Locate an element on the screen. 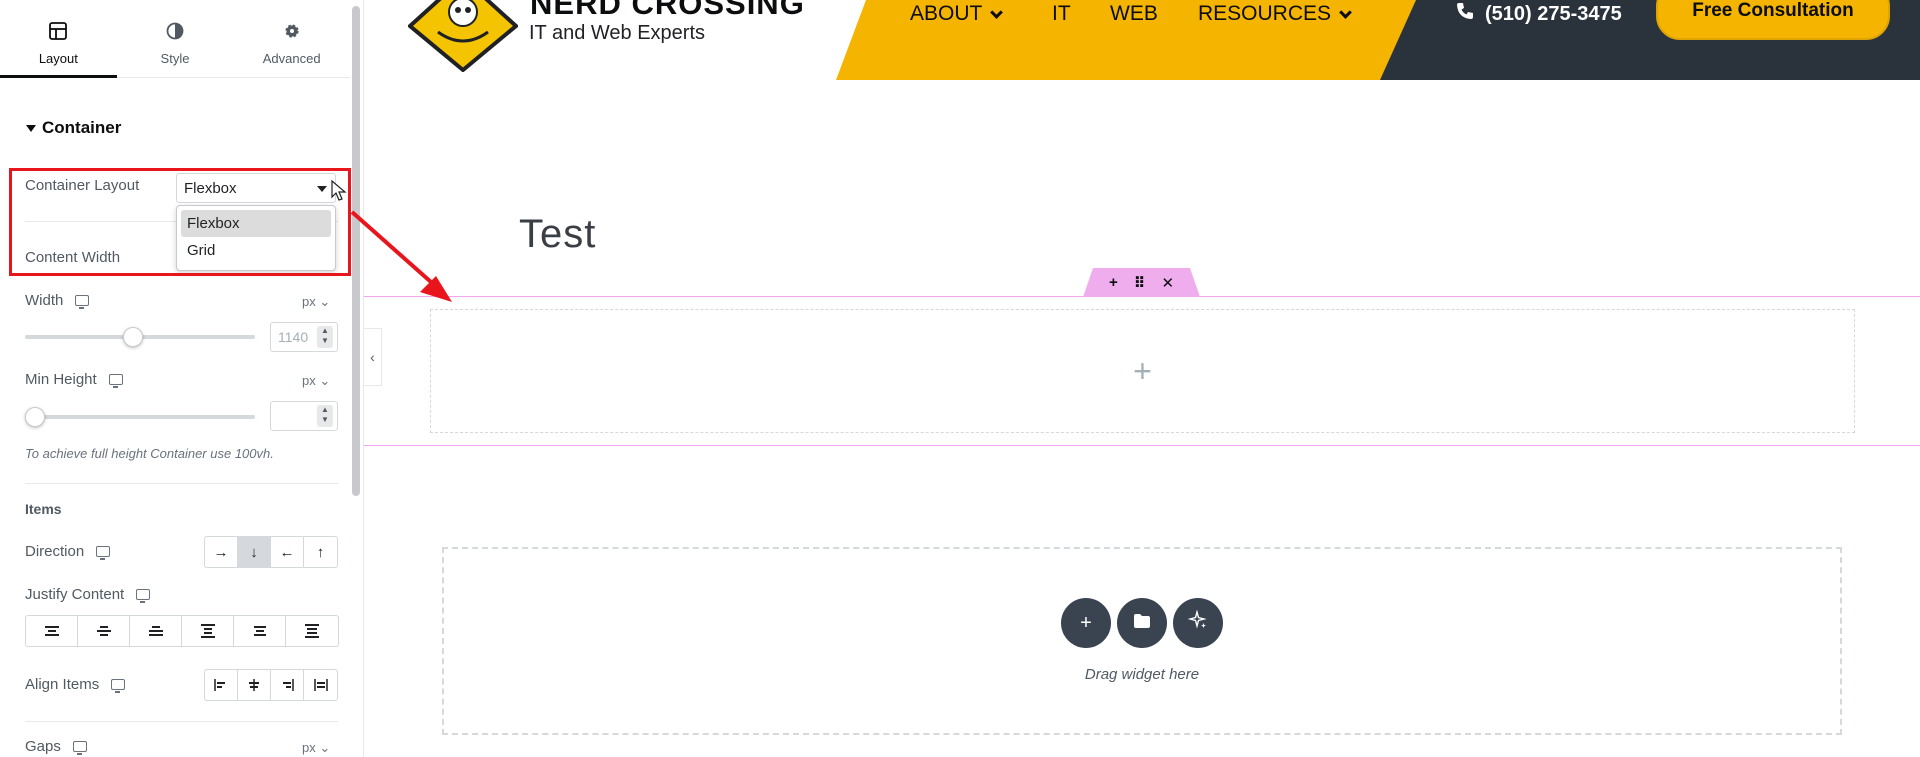 The image size is (1920, 757). ai-sparkle-icon is located at coordinates (1197, 622).